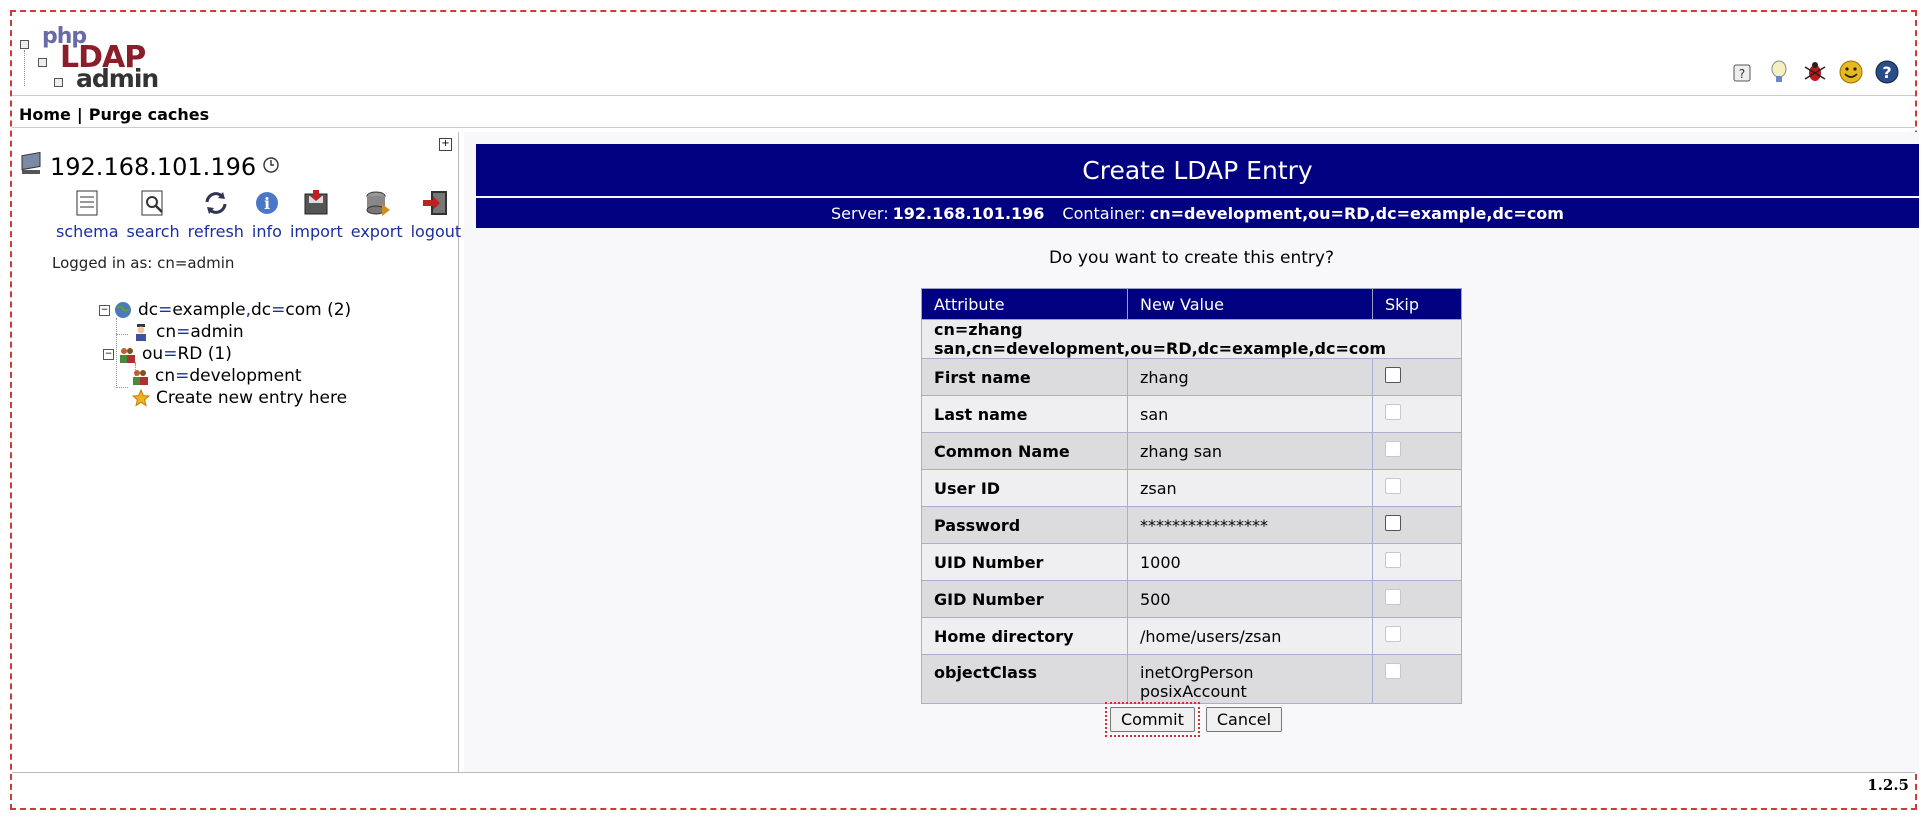 This screenshot has height=820, width=1929. Describe the element at coordinates (87, 231) in the screenshot. I see `action-label: schema` at that location.